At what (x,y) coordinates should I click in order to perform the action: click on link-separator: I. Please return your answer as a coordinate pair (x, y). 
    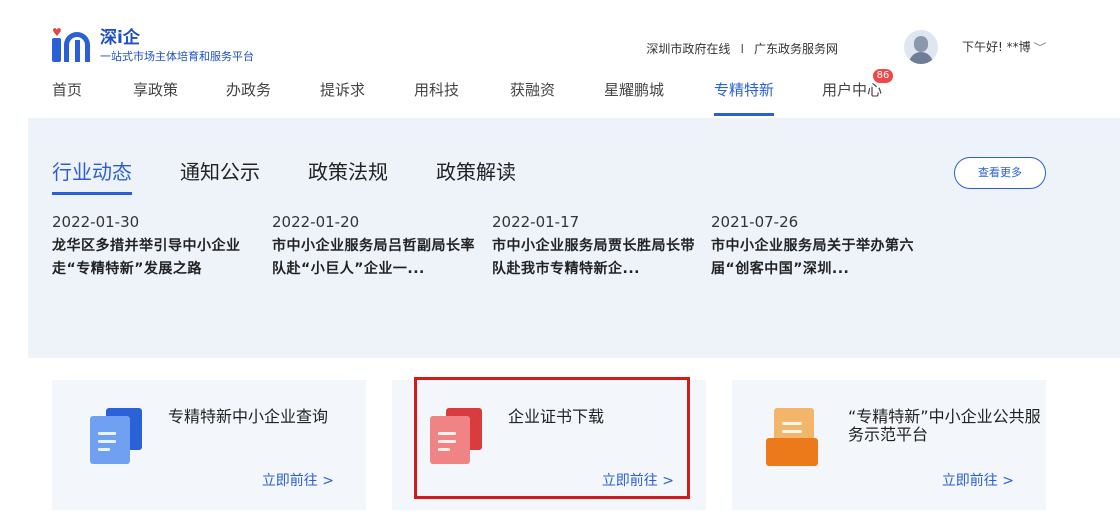
    Looking at the image, I should click on (742, 48).